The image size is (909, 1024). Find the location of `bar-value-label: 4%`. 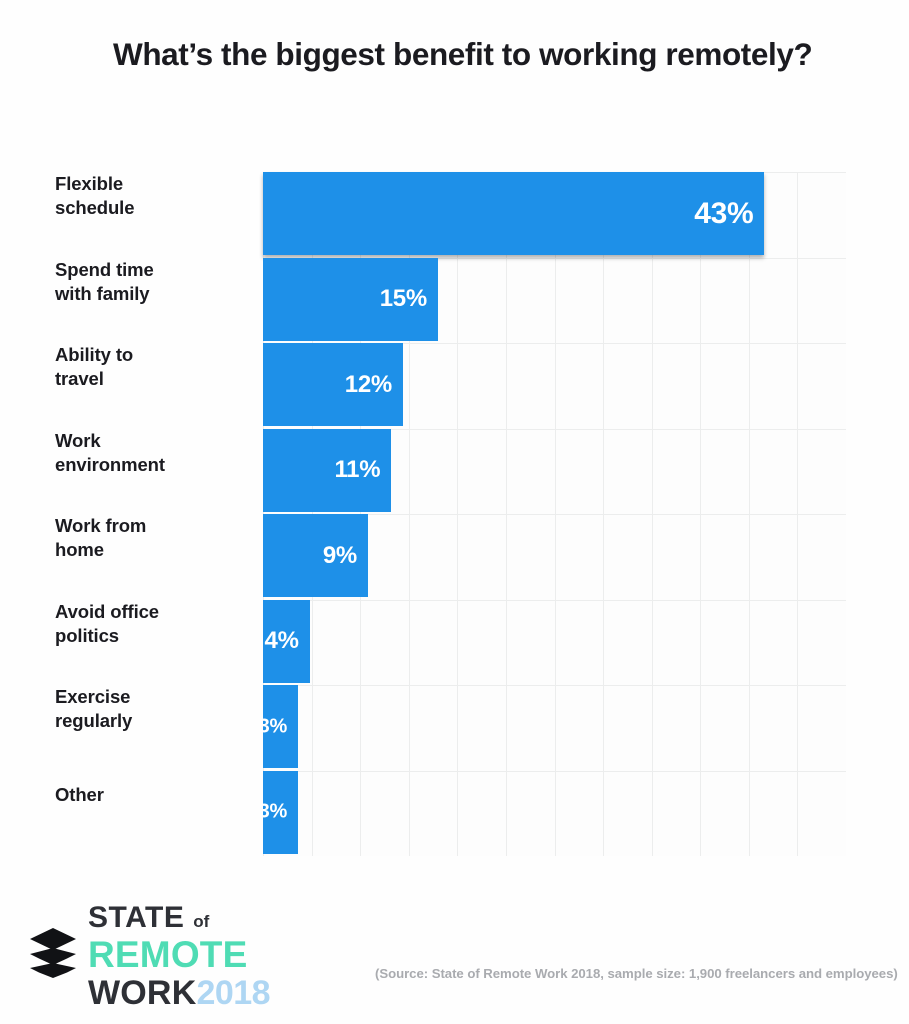

bar-value-label: 4% is located at coordinates (281, 640).